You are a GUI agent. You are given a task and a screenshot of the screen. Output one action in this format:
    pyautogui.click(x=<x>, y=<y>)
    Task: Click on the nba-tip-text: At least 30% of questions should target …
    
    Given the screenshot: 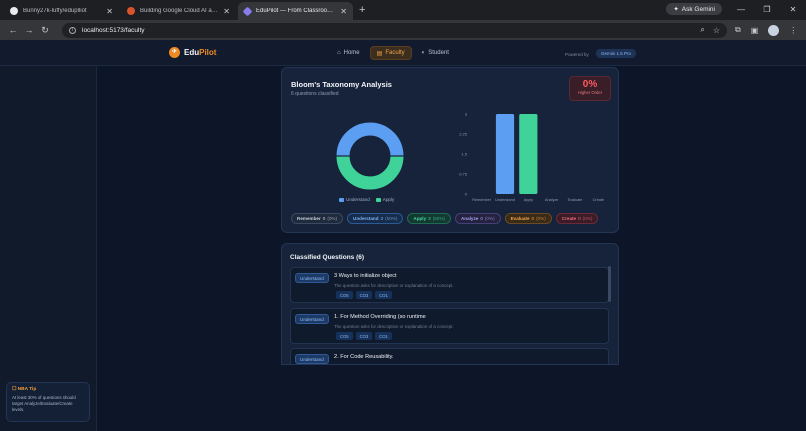 What is the action you would take?
    pyautogui.click(x=44, y=404)
    